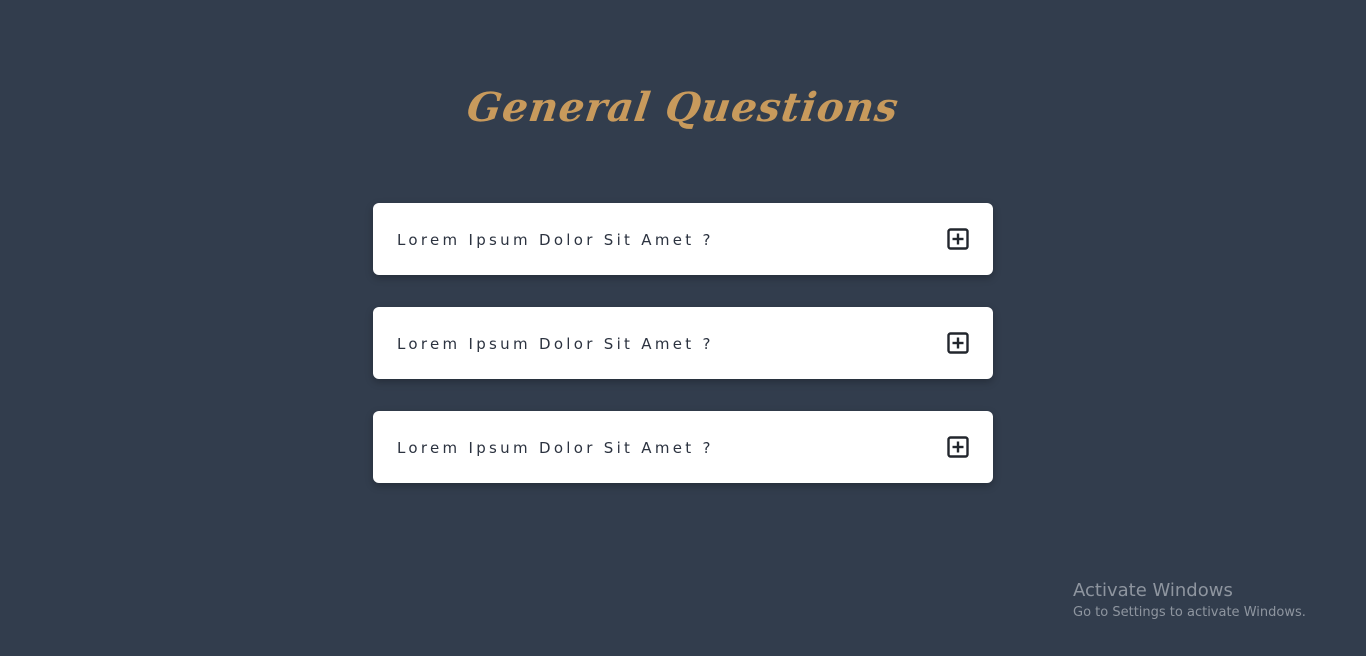  Describe the element at coordinates (1153, 590) in the screenshot. I see `watermark-title: Activate Windows` at that location.